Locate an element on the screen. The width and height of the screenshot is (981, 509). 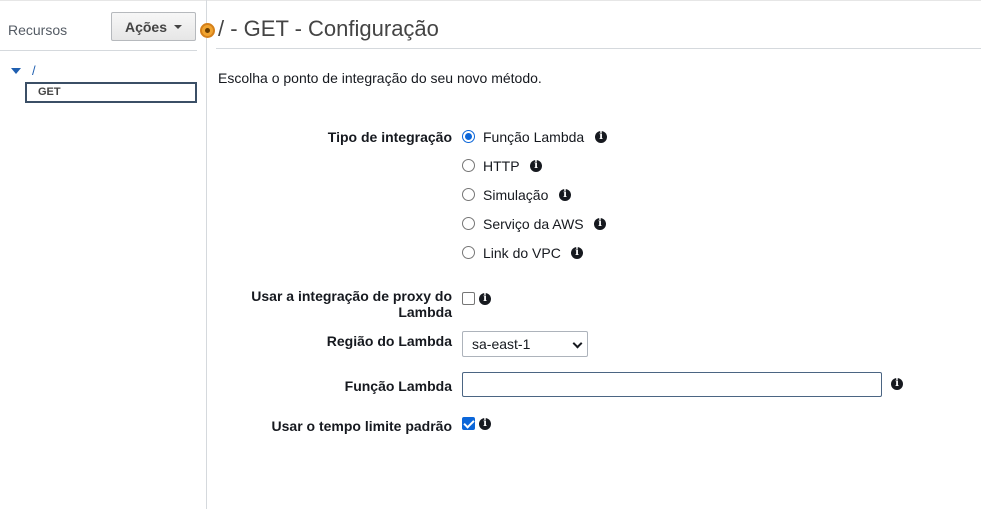
radio-aws-service is located at coordinates (468, 223).